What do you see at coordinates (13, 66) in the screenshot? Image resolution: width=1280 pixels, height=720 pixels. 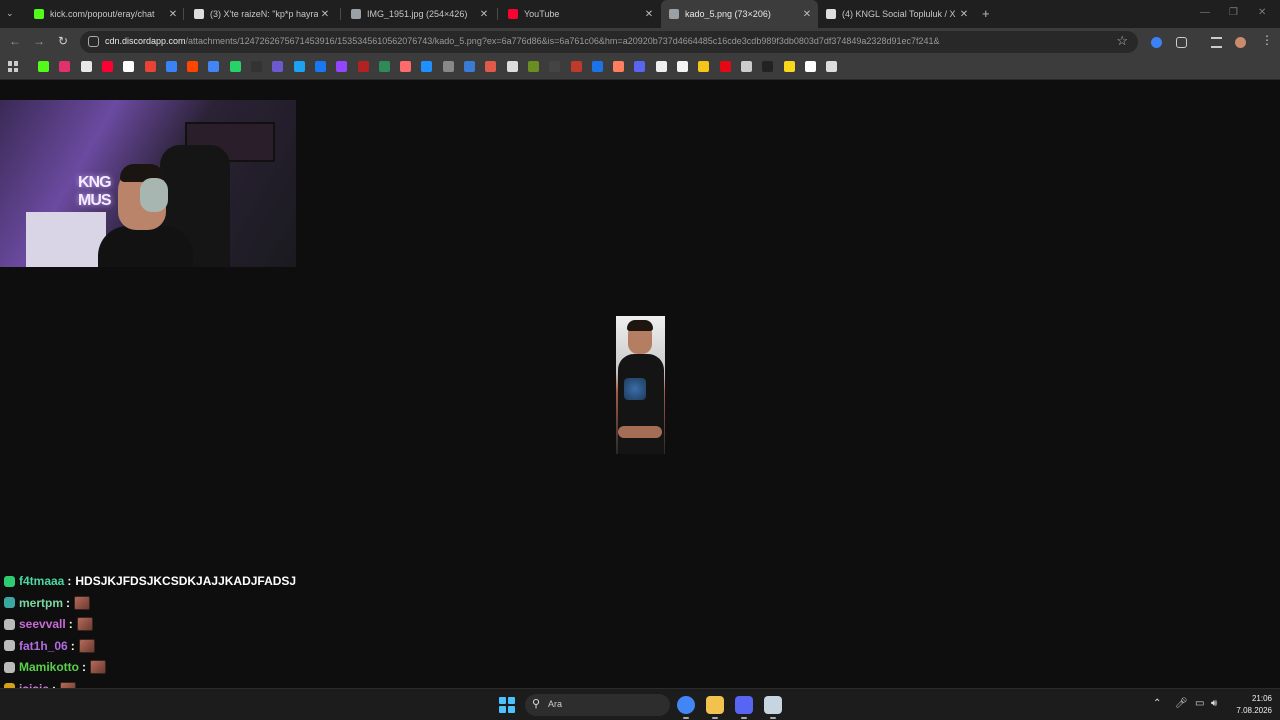 I see `apps-grid-icon` at bounding box center [13, 66].